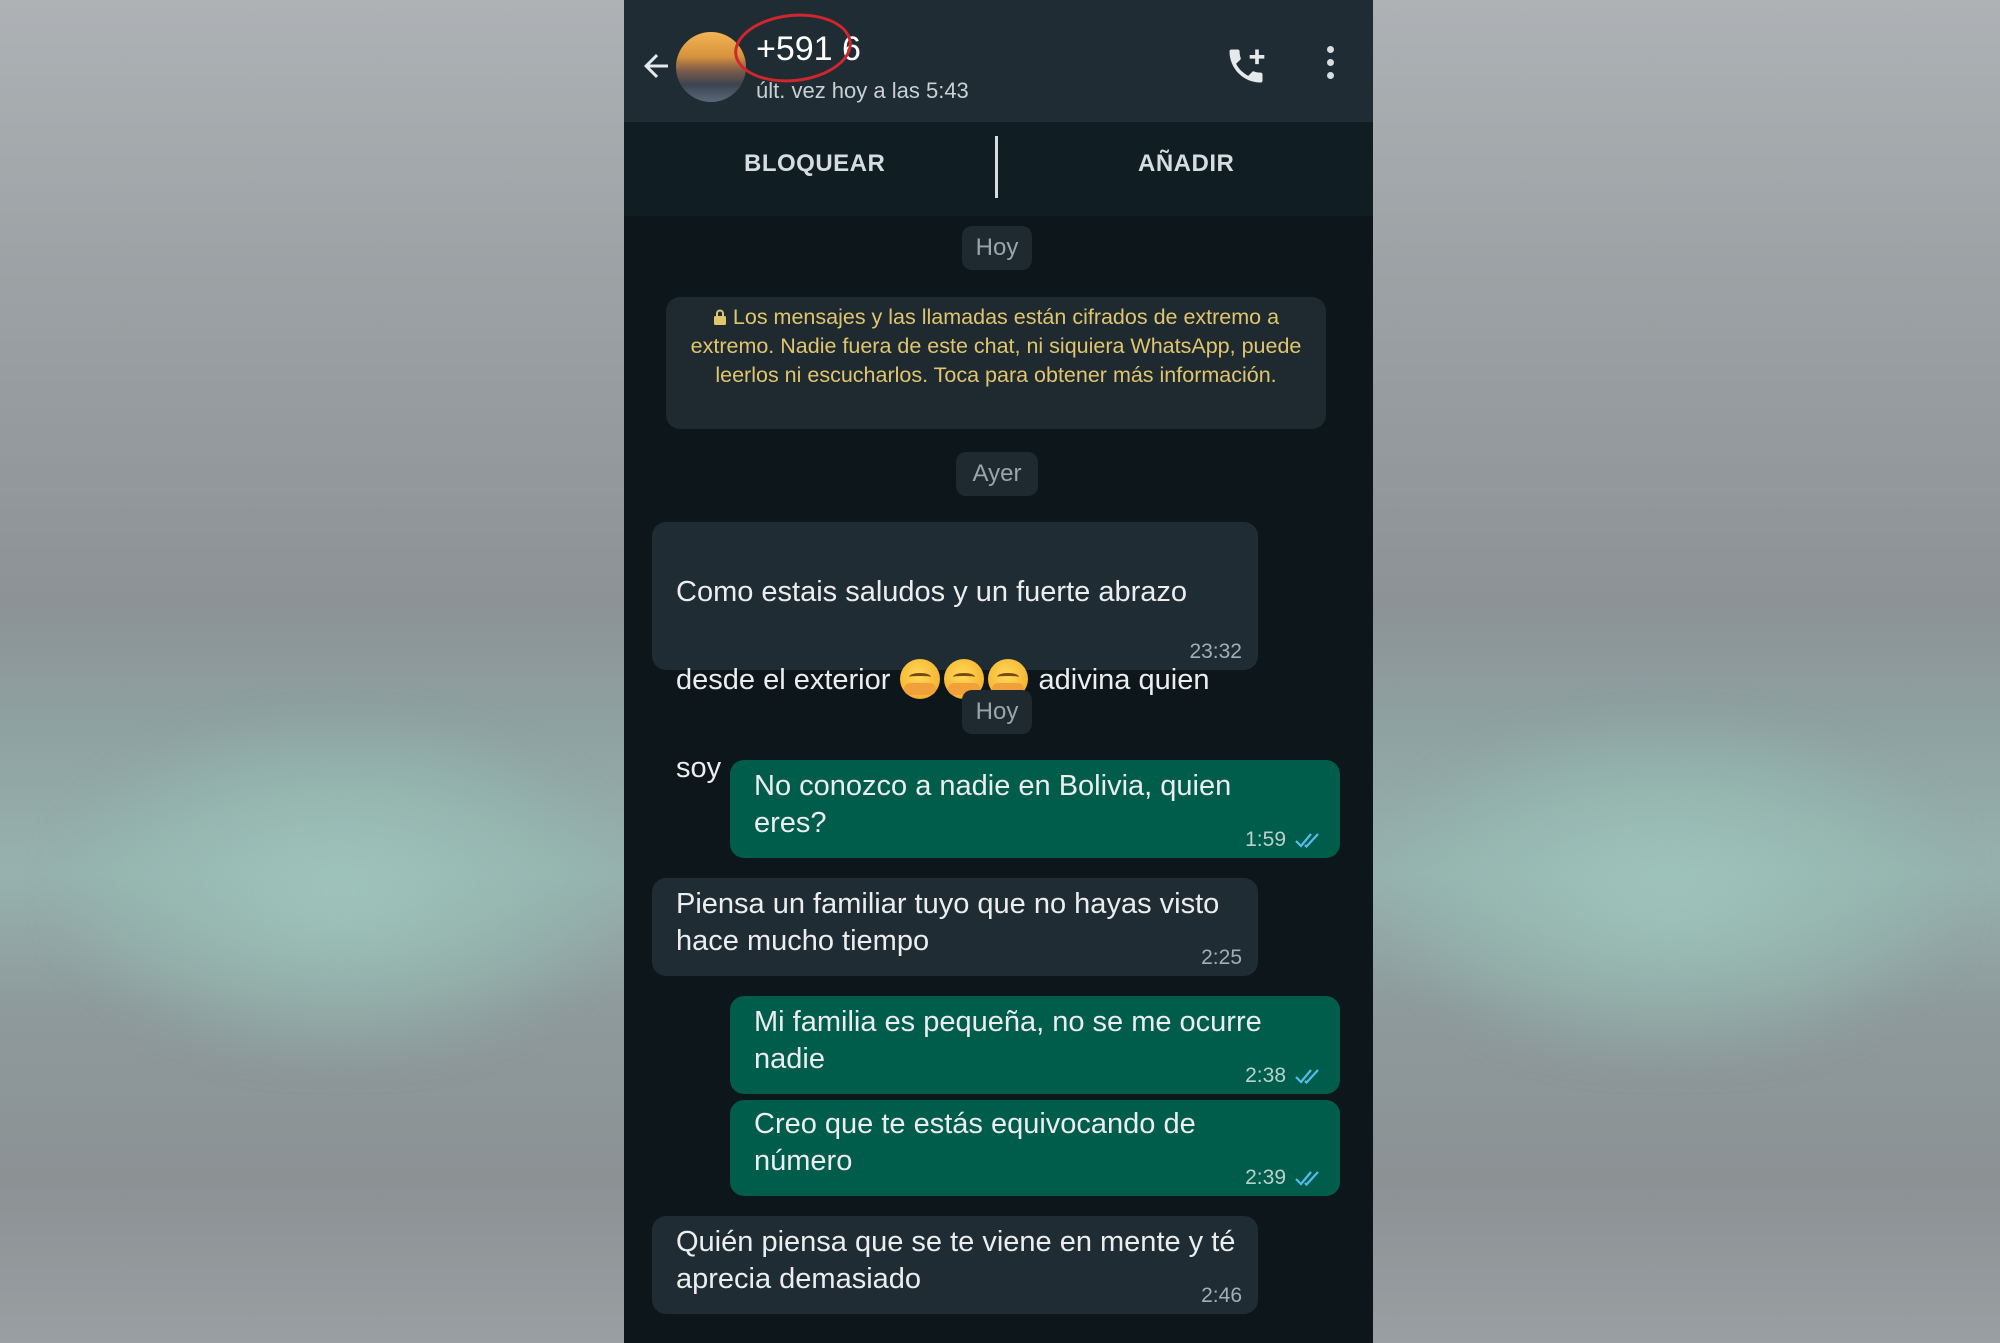  I want to click on last-seen-status: últ. vez hoy a las 5:43, so click(862, 90).